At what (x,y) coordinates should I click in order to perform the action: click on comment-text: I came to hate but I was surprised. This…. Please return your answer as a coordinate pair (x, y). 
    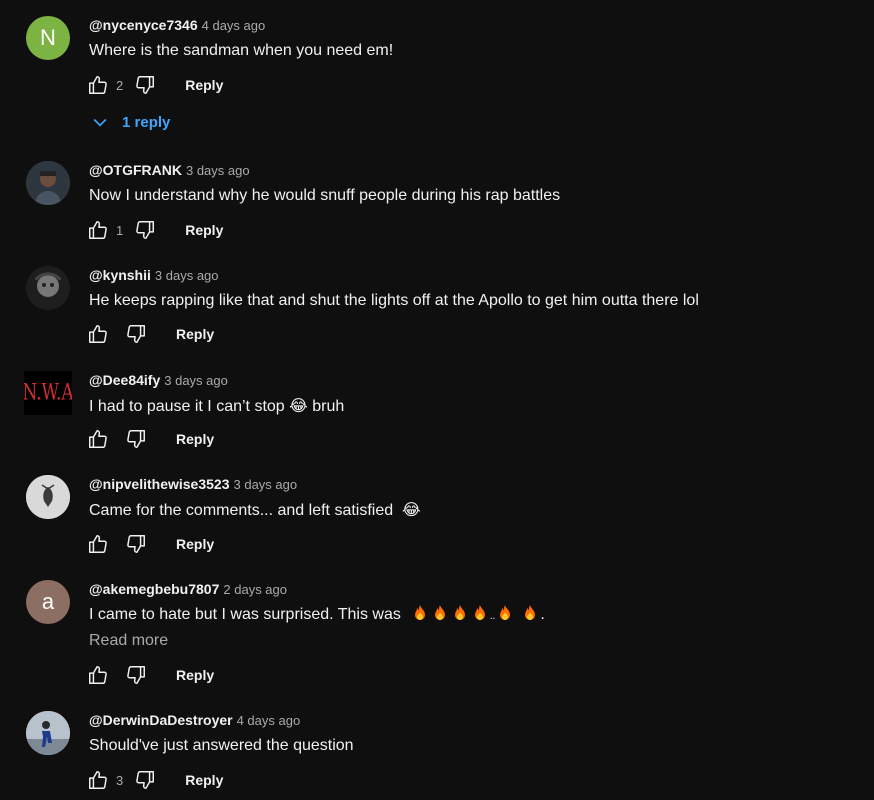
    Looking at the image, I should click on (317, 616).